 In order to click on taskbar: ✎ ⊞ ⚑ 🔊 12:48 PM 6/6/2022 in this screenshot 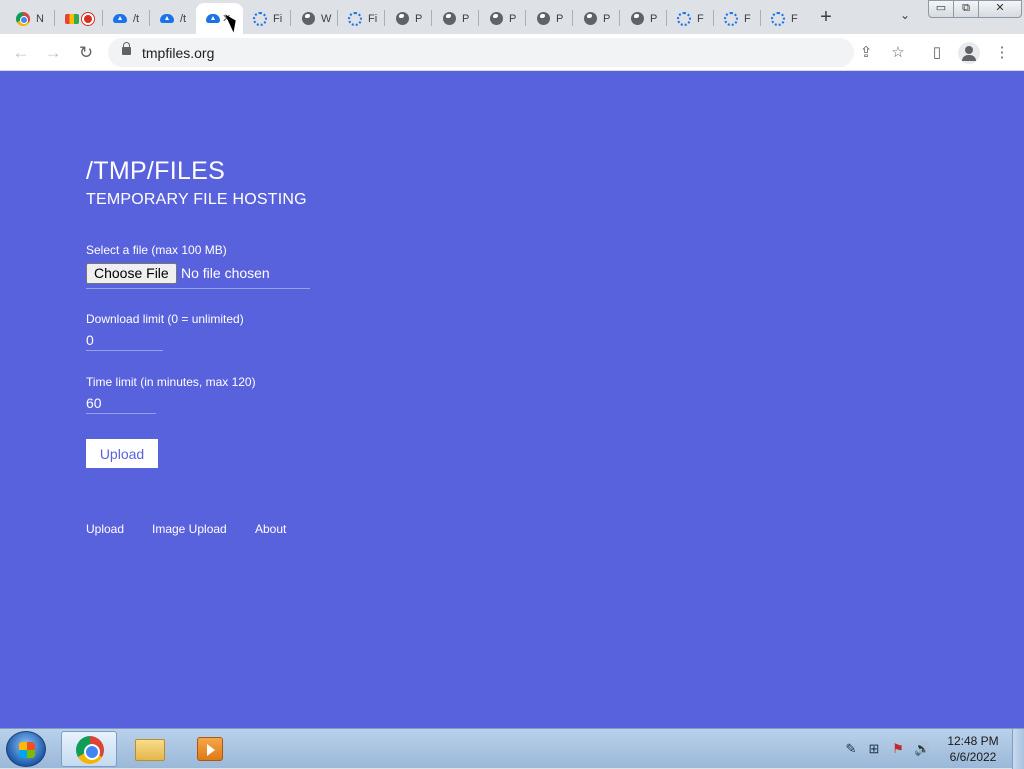, I will do `click(512, 748)`.